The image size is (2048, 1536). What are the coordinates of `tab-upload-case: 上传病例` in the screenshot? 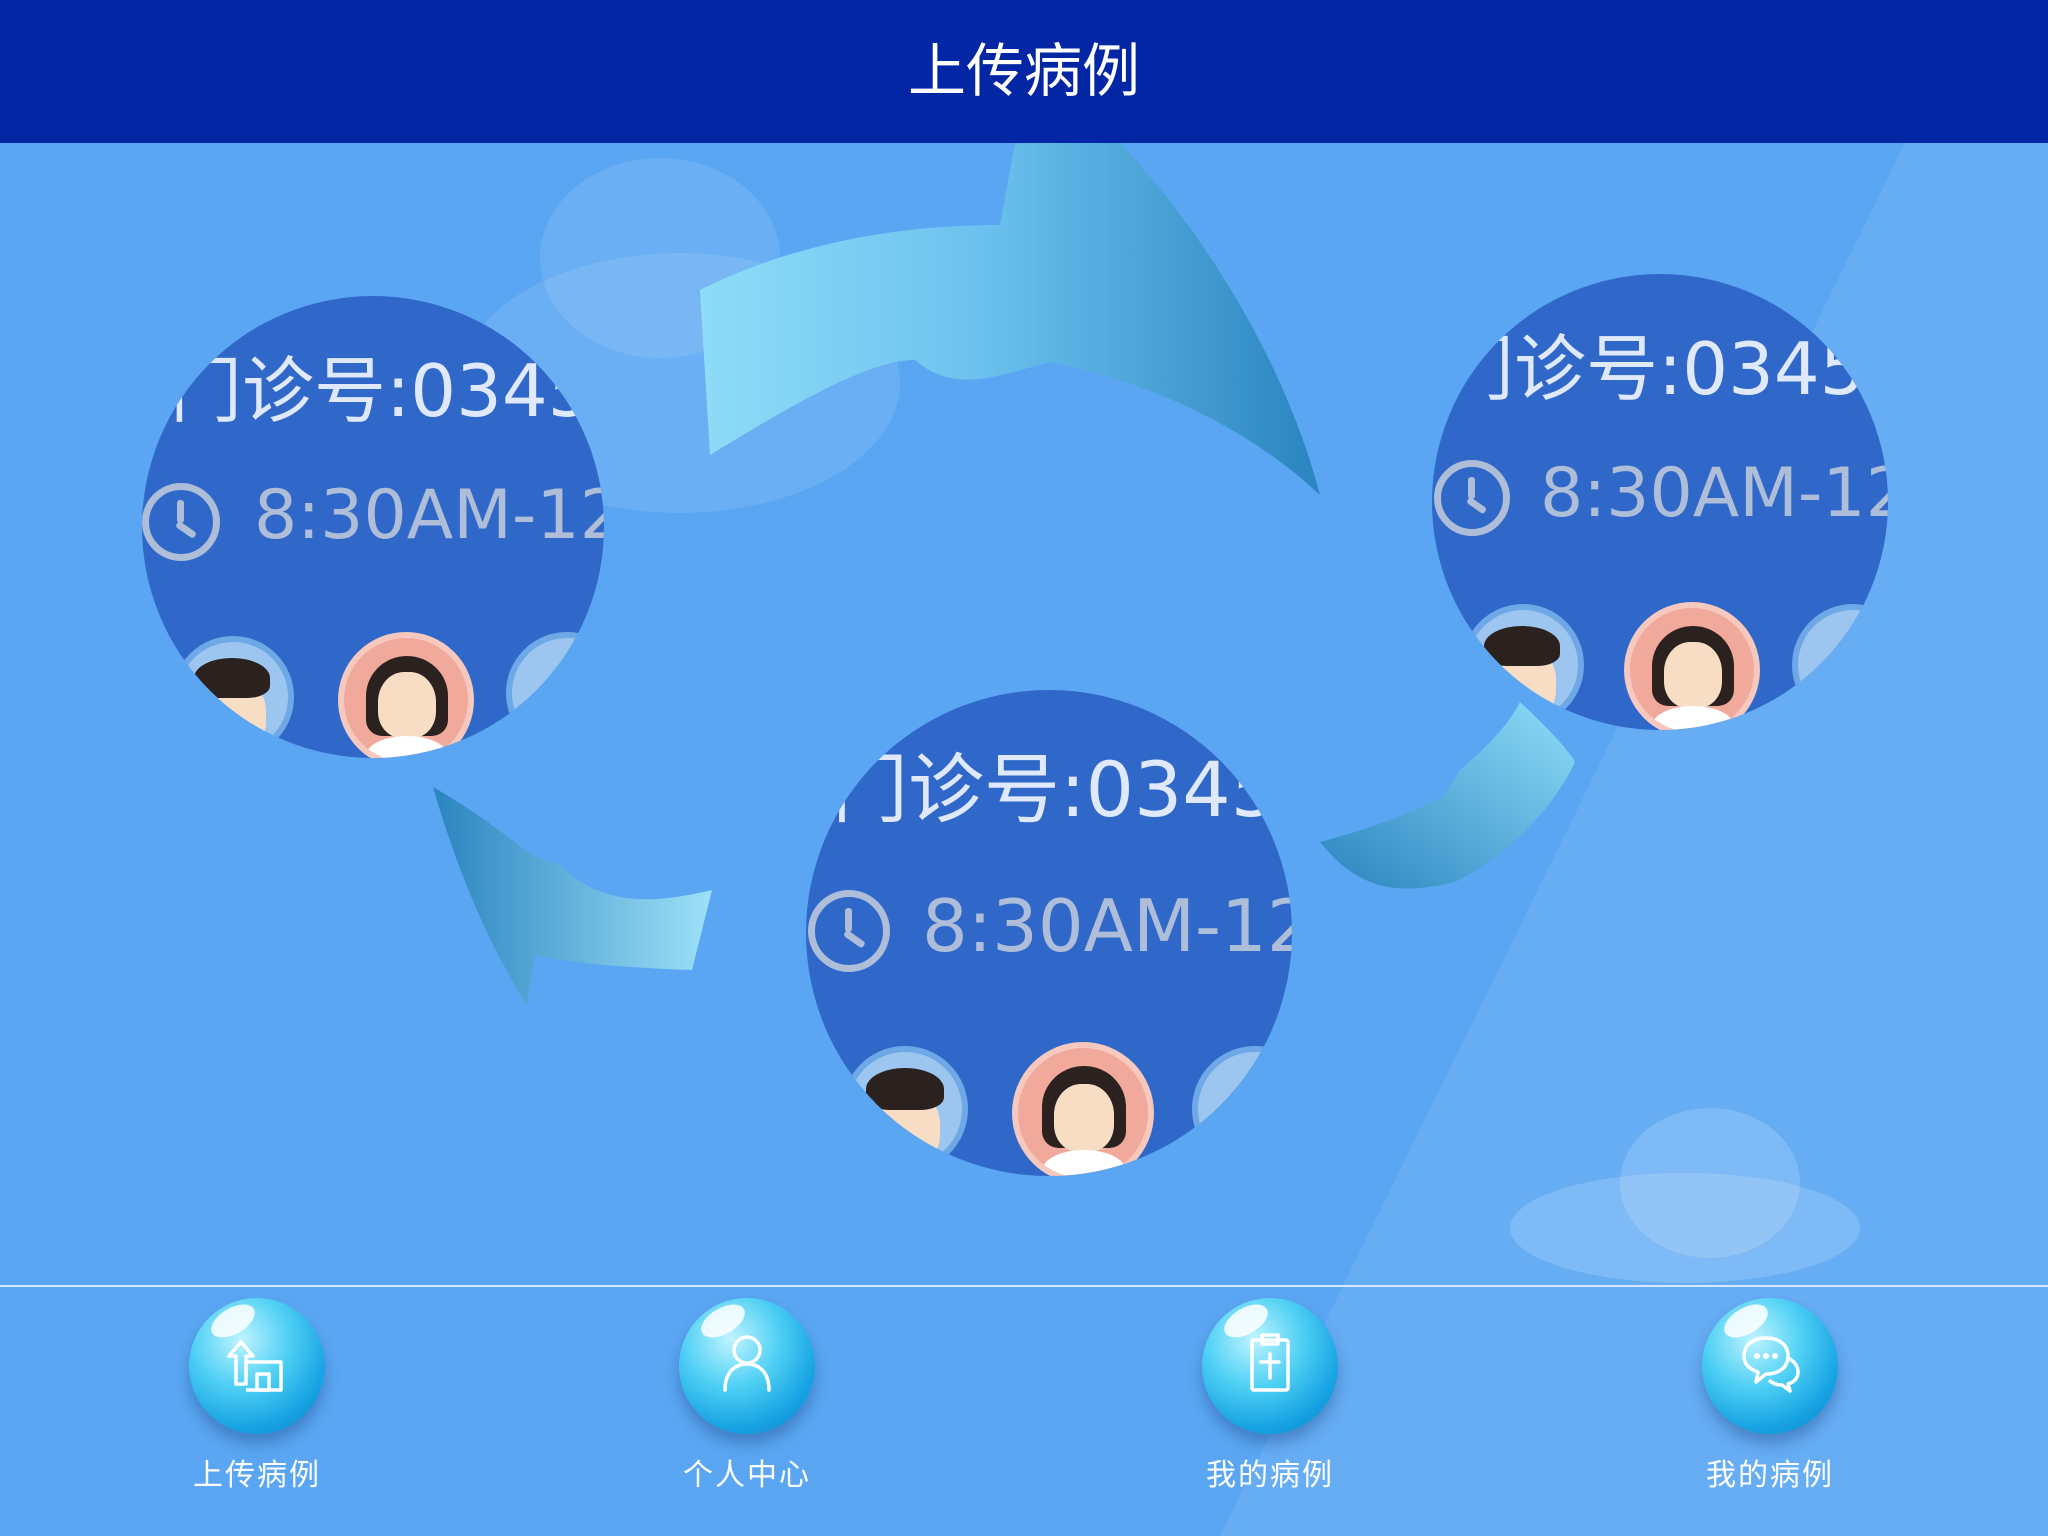 It's located at (257, 1398).